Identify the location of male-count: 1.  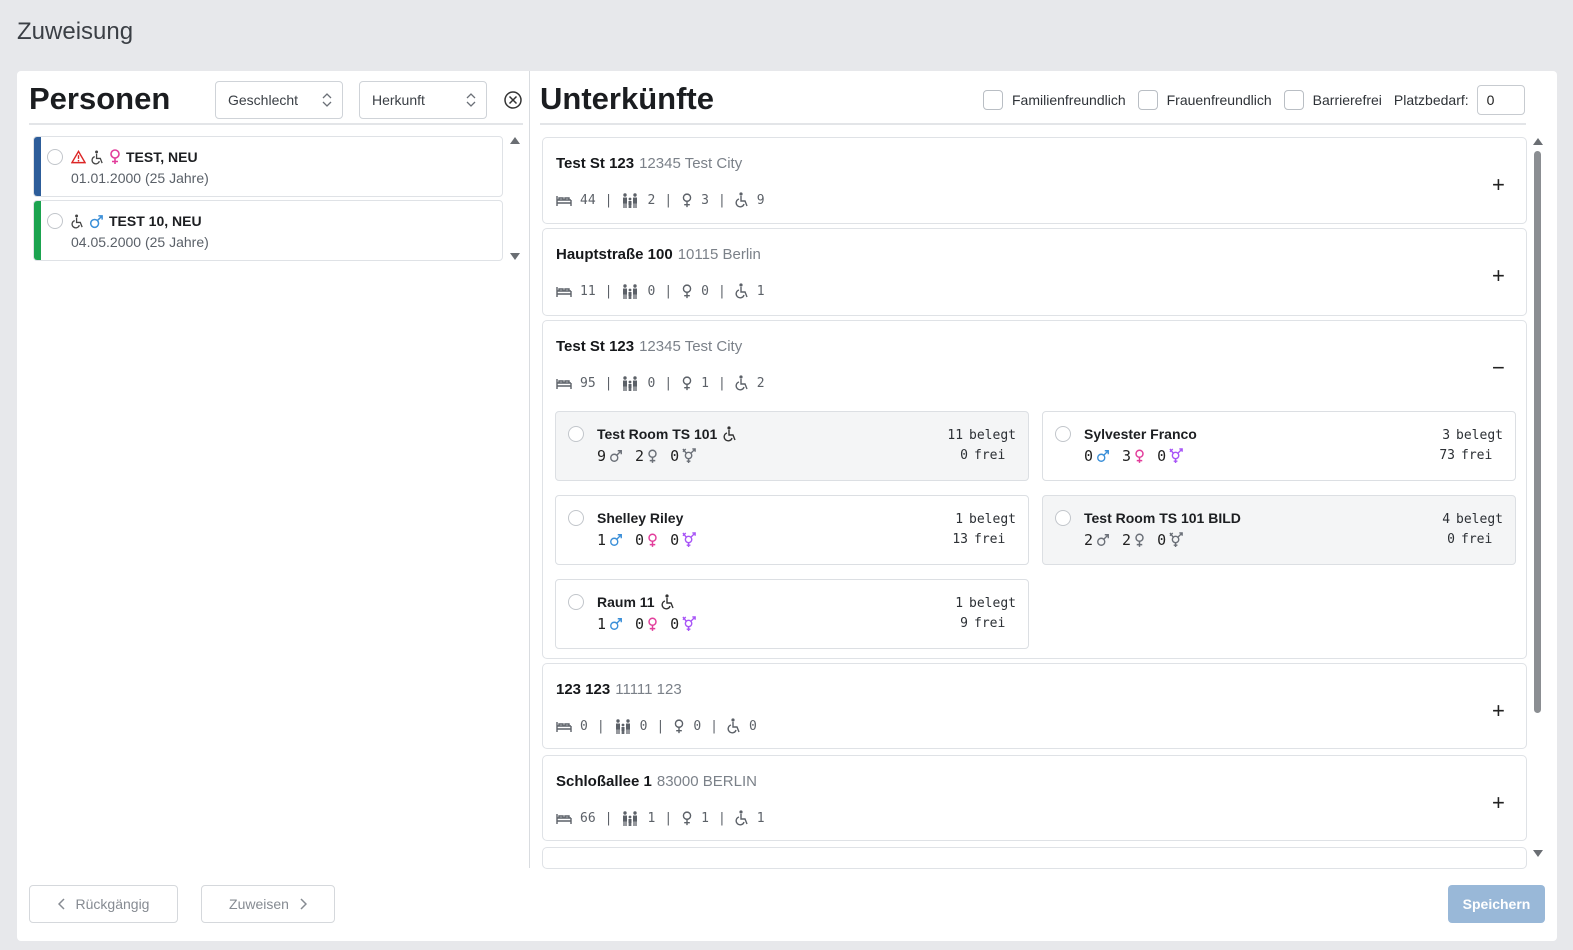
(602, 624).